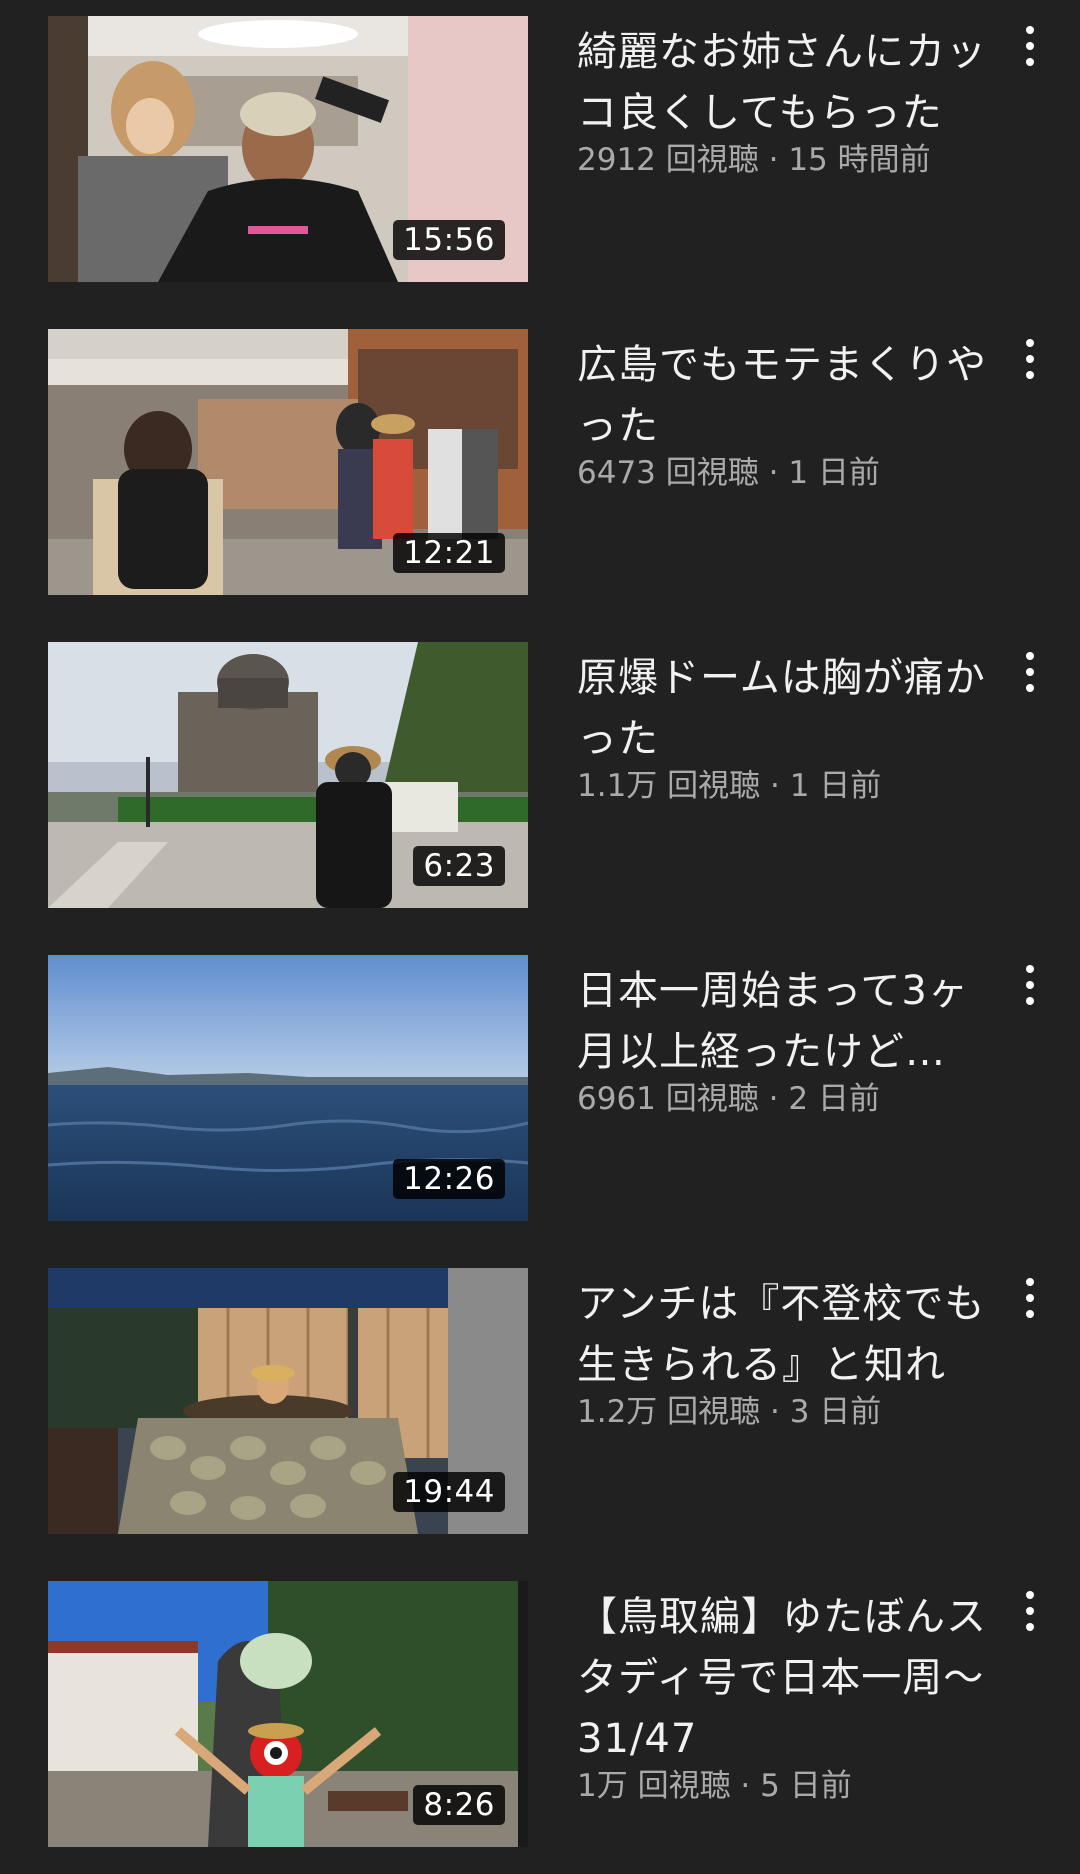 The image size is (1080, 1874). What do you see at coordinates (859, 160) in the screenshot?
I see `upload-age: 15 時間前` at bounding box center [859, 160].